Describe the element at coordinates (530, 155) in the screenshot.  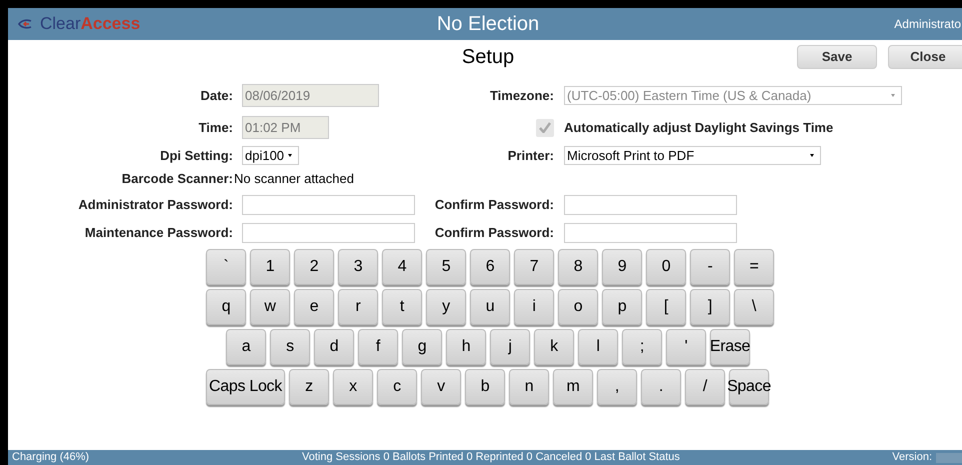
I see `printer-label: Printer:` at that location.